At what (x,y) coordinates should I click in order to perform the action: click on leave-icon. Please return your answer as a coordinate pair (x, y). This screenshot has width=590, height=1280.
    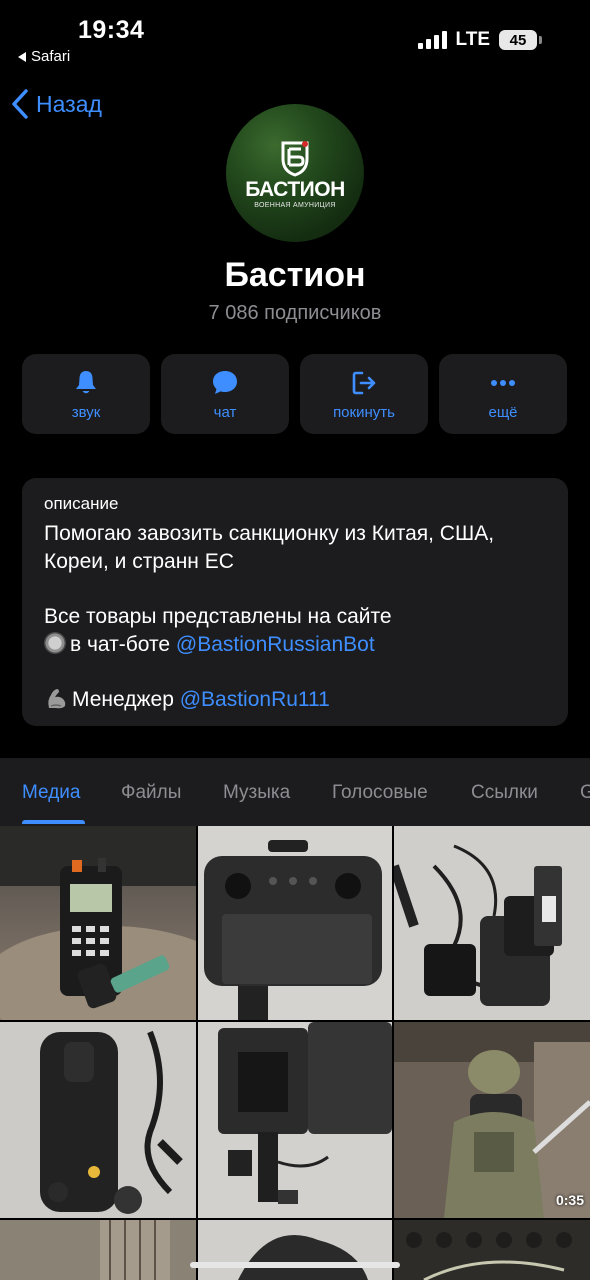
    Looking at the image, I should click on (364, 382).